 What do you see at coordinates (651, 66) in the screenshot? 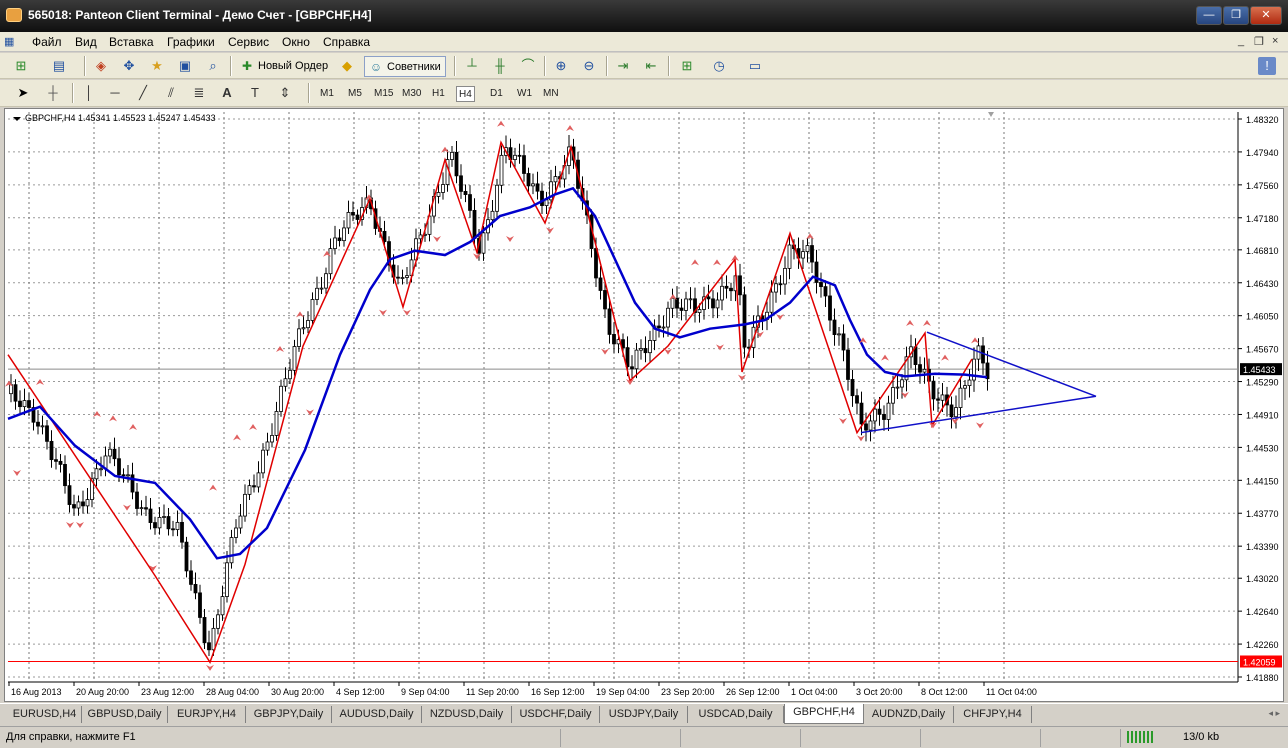
I see `chart-shift-icon: ⇤` at bounding box center [651, 66].